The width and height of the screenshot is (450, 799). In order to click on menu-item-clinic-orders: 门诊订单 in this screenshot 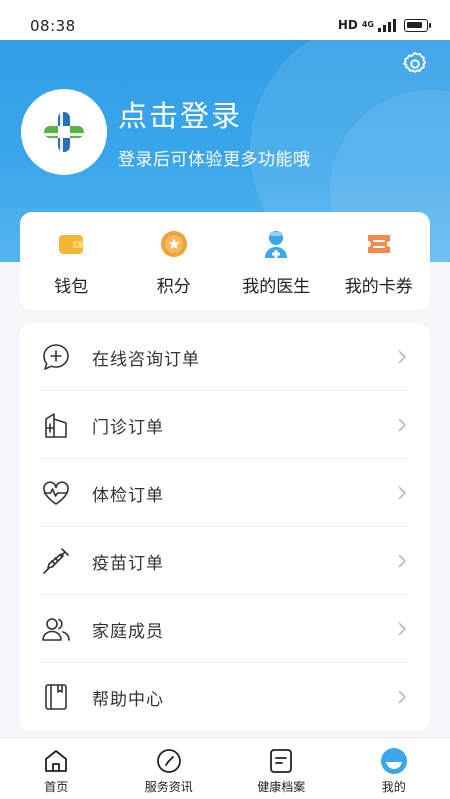, I will do `click(225, 425)`.